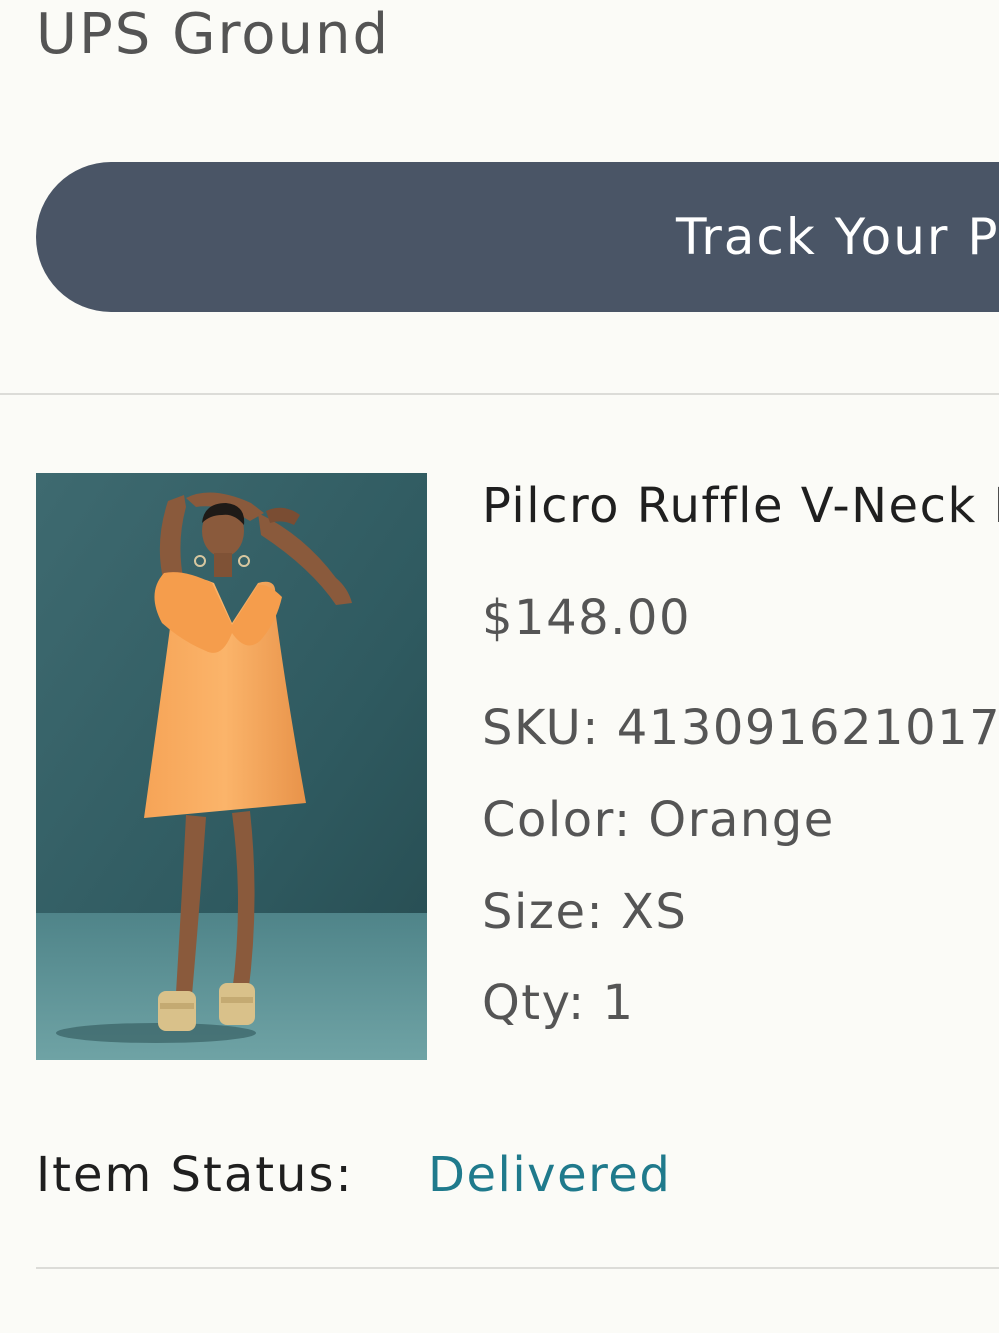 This screenshot has height=1333, width=999. I want to click on color-value: Orange, so click(741, 820).